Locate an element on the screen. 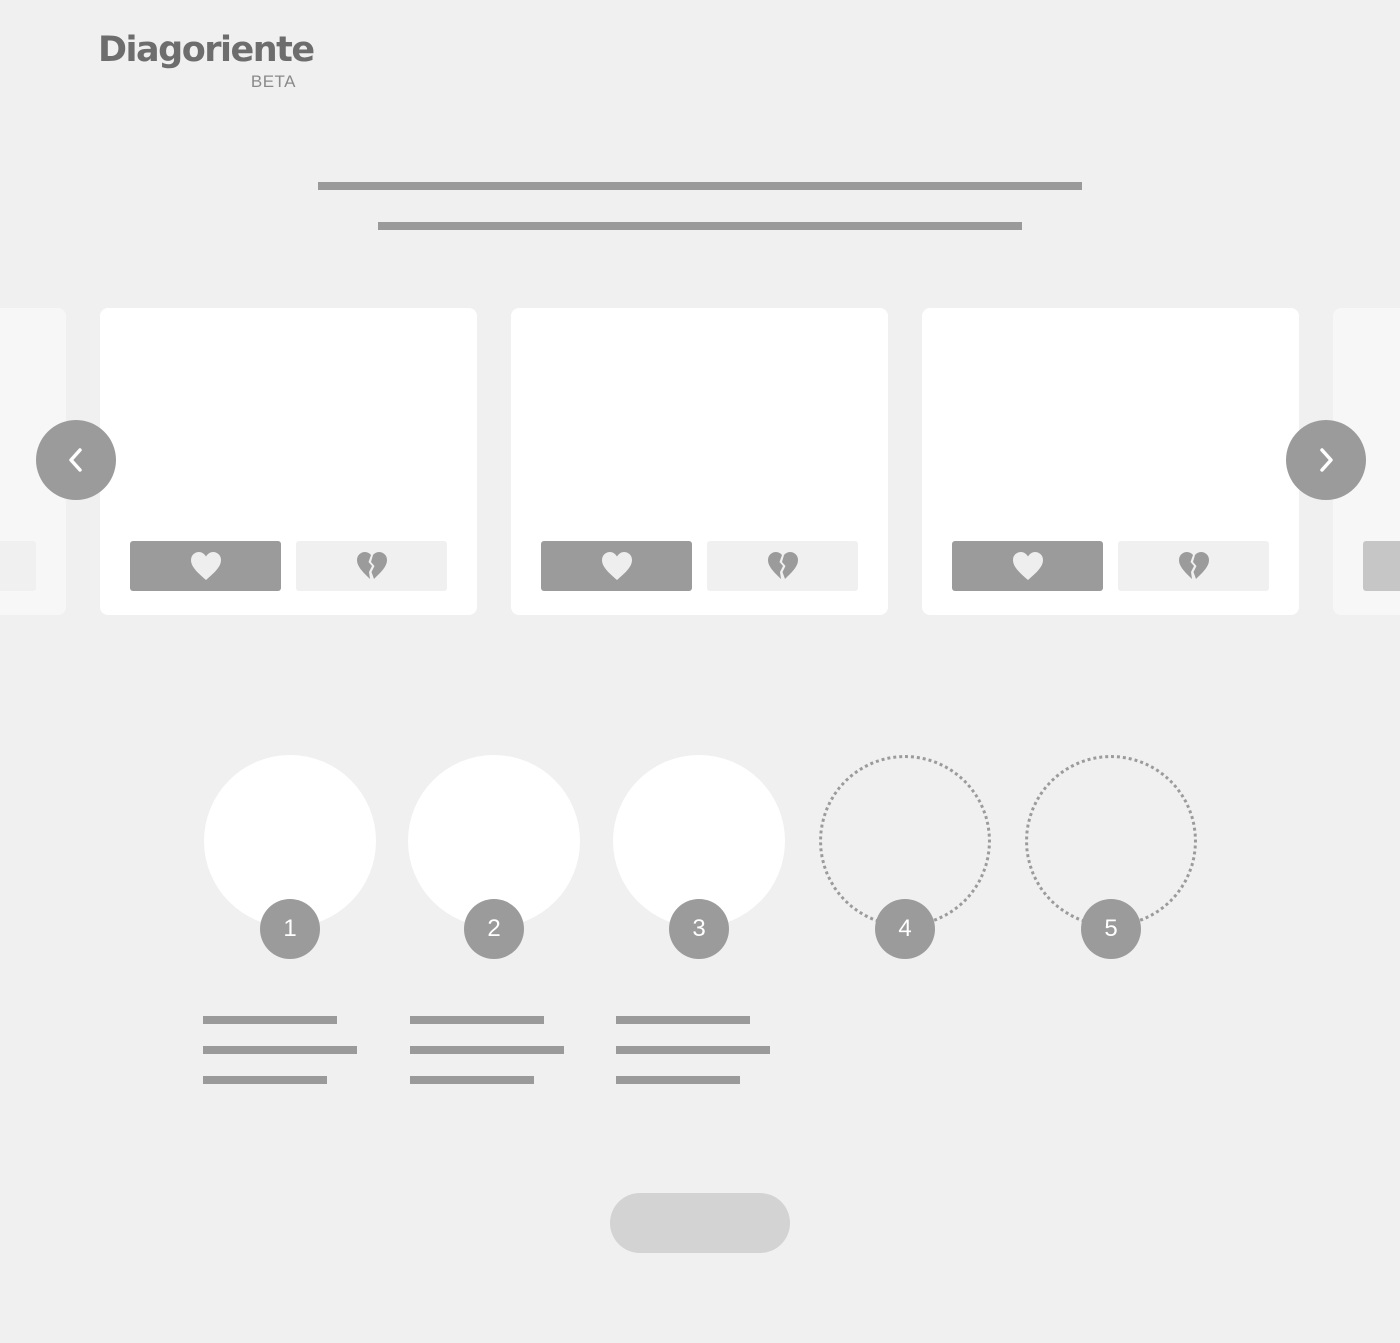 This screenshot has width=1400, height=1343. step-number-badge: 2 is located at coordinates (494, 929).